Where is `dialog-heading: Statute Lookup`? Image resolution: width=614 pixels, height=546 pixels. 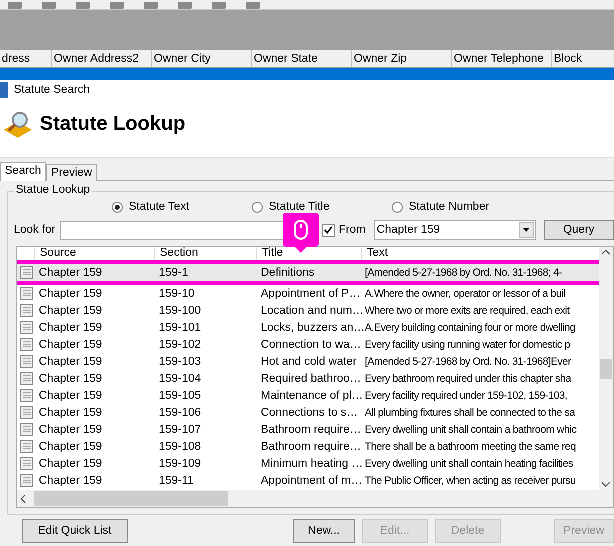
dialog-heading: Statute Lookup is located at coordinates (113, 124).